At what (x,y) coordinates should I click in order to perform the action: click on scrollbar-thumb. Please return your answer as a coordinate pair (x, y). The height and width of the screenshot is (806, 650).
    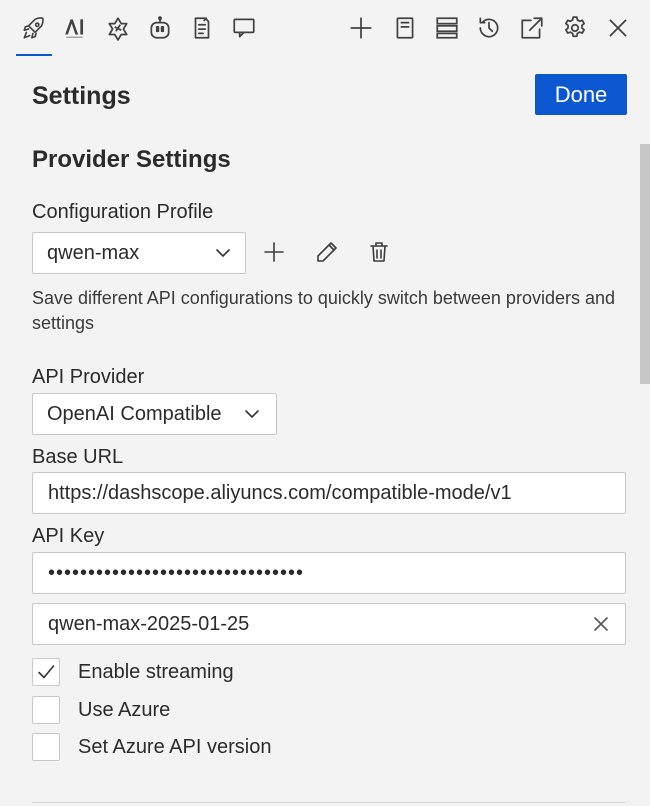
    Looking at the image, I should click on (645, 264).